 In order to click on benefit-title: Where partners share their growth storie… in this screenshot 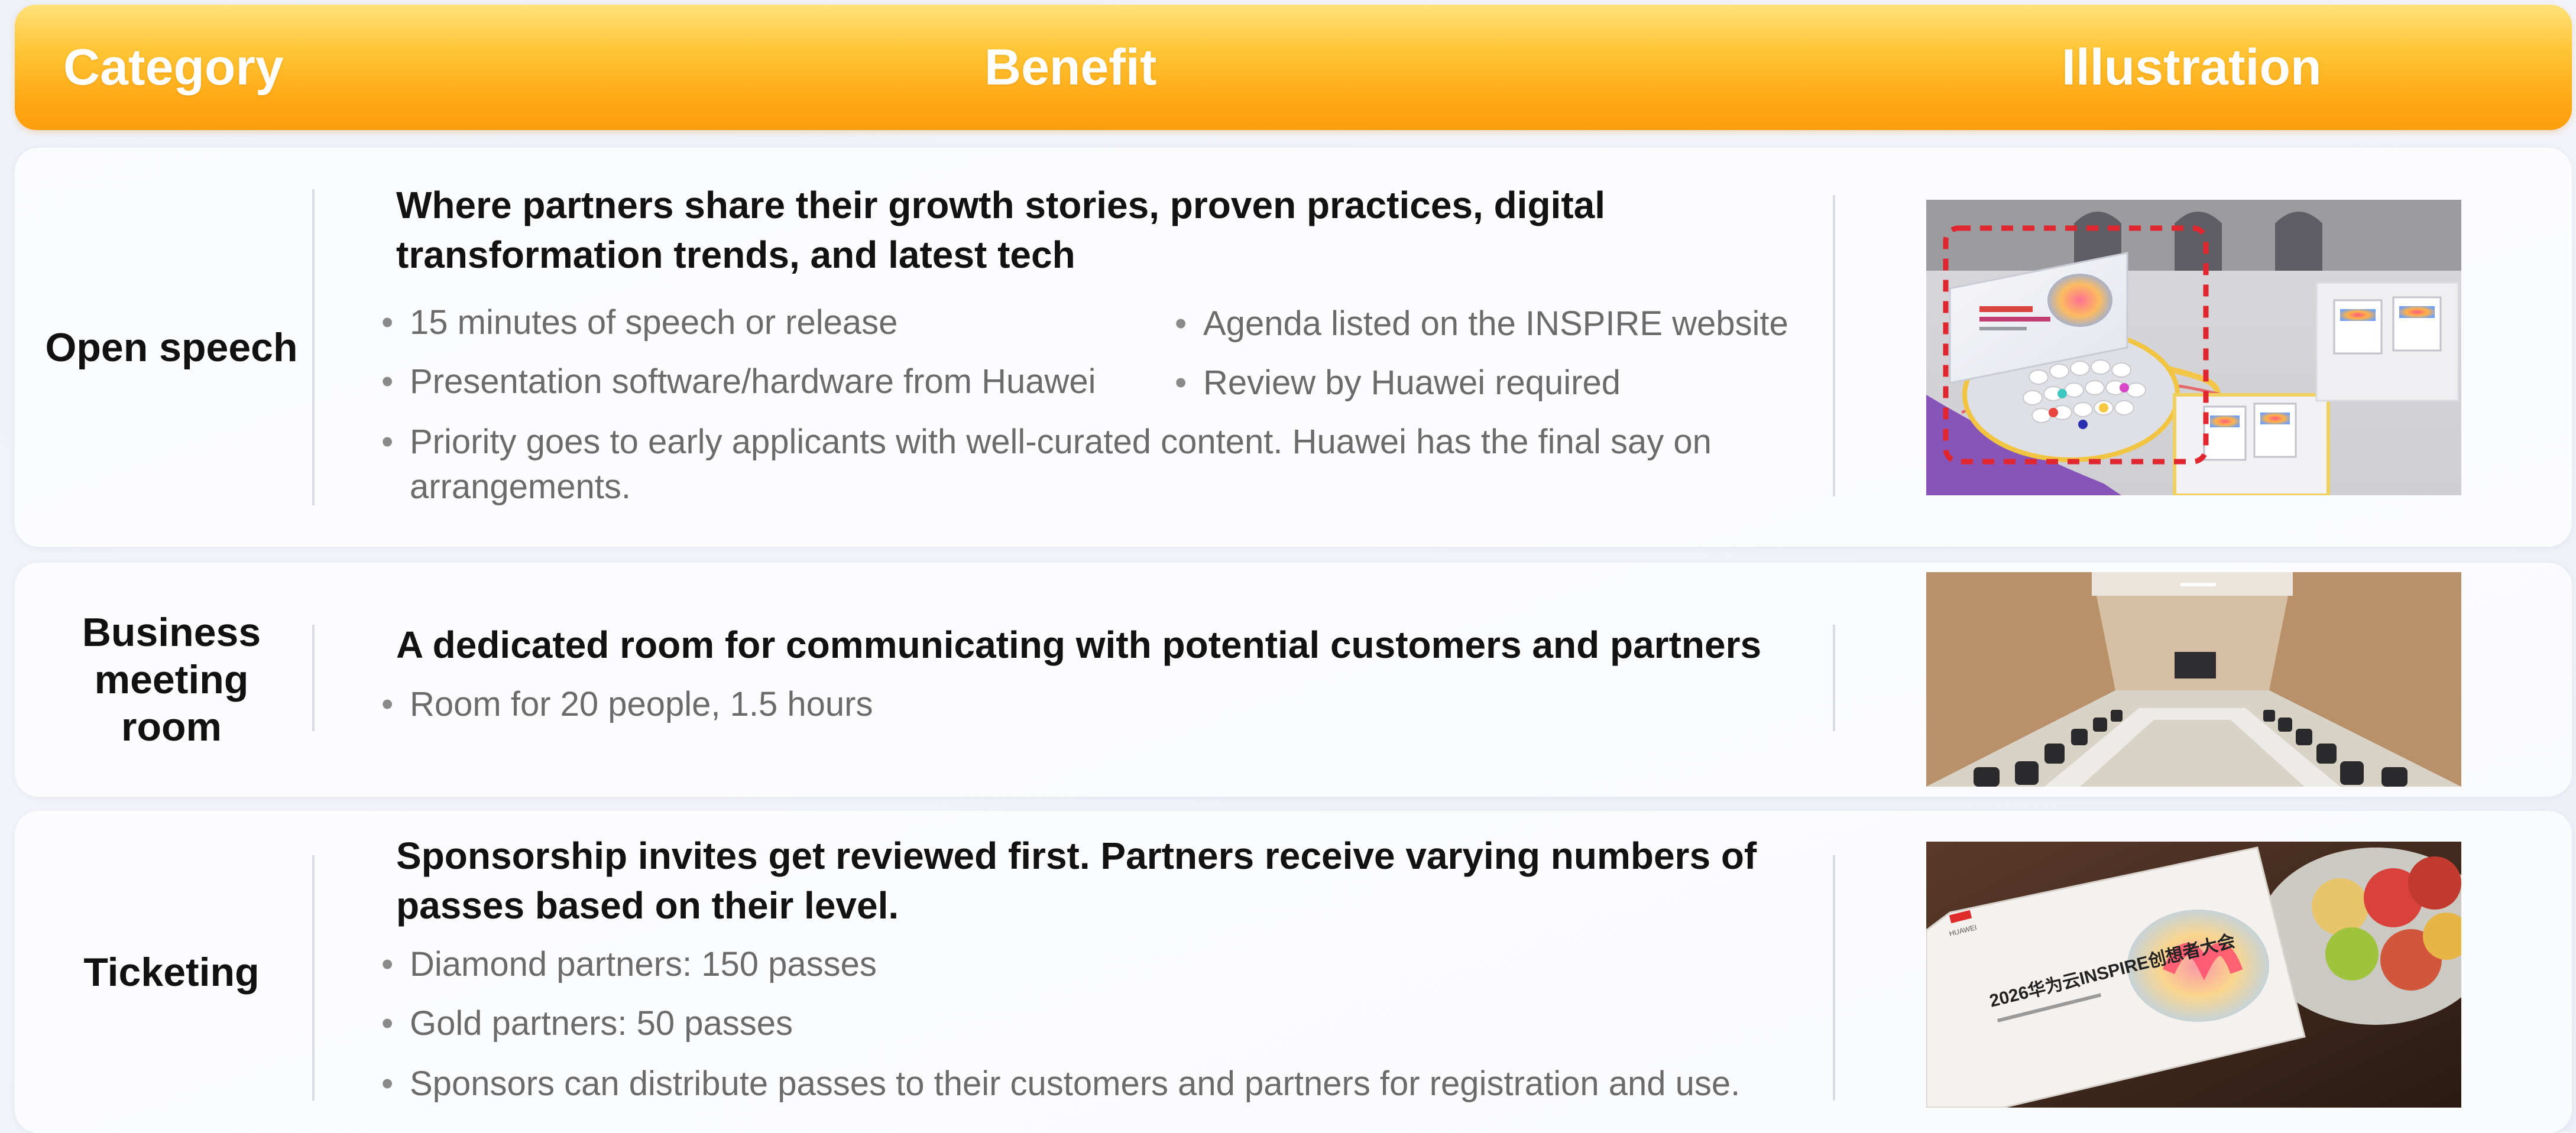, I will do `click(1000, 230)`.